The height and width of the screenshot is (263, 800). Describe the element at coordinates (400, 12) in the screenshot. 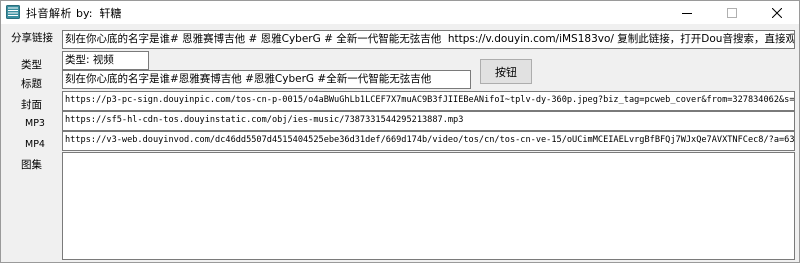

I see `title-bar: 抖音解析 by: 轩糖` at that location.